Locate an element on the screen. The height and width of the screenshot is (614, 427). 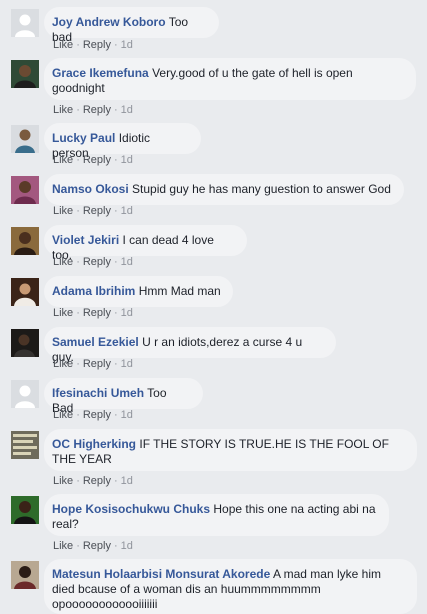
comment-author: Grace Ikemefuna is located at coordinates (100, 73).